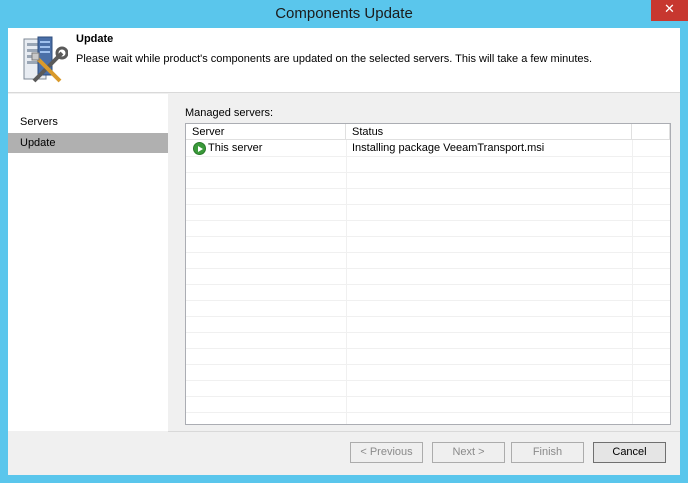 The width and height of the screenshot is (688, 483). Describe the element at coordinates (235, 148) in the screenshot. I see `server-name-cell: This server` at that location.